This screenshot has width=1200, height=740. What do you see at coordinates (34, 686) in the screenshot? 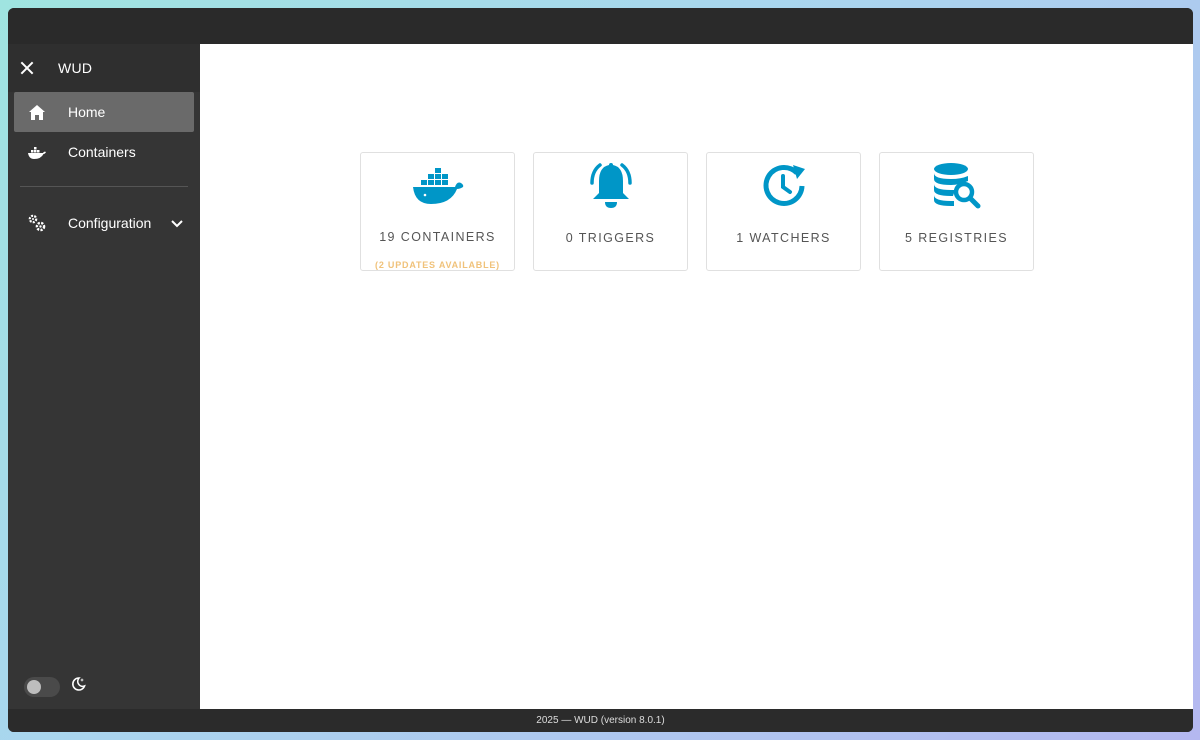
I see `switch-knob` at bounding box center [34, 686].